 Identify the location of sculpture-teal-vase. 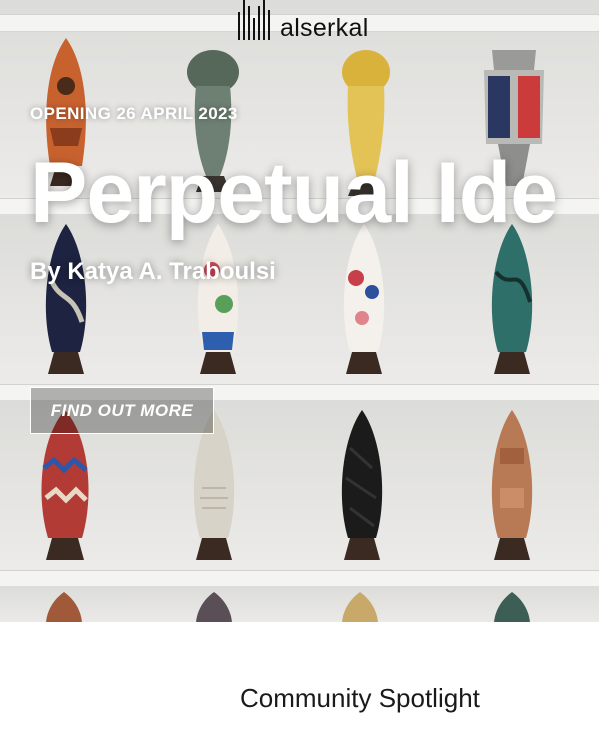
(512, 302).